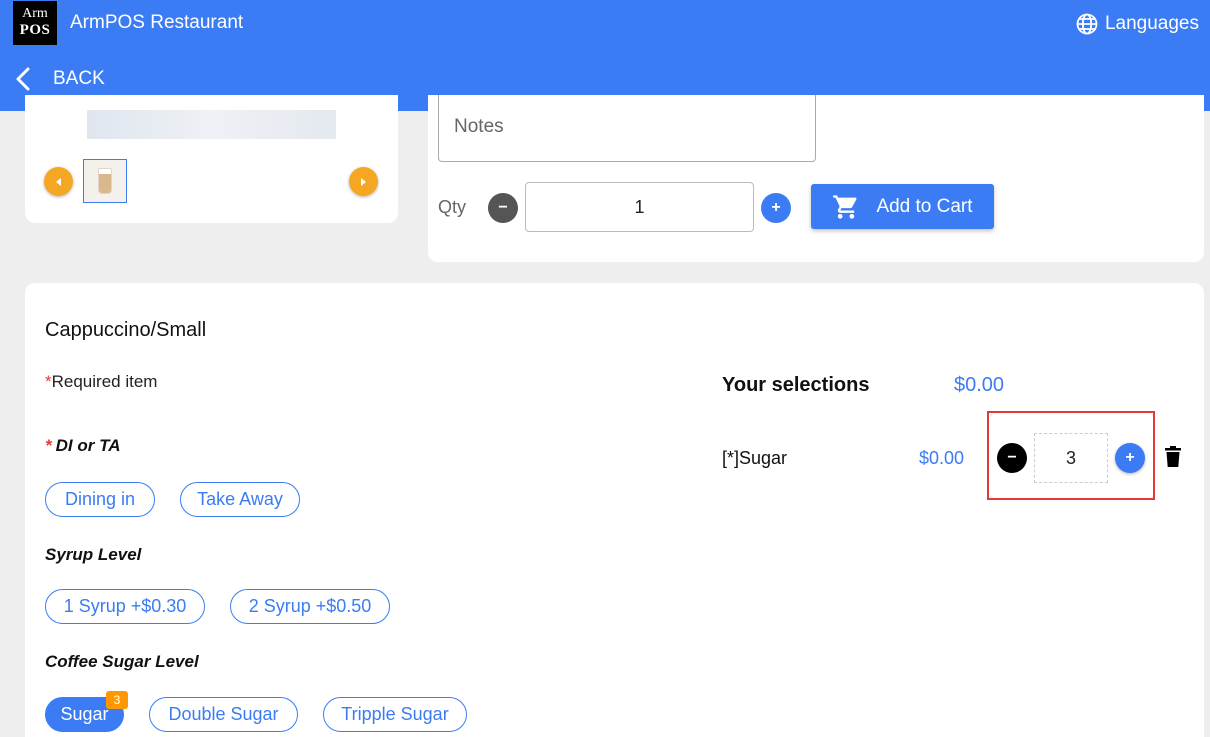  What do you see at coordinates (211, 124) in the screenshot?
I see `product-image` at bounding box center [211, 124].